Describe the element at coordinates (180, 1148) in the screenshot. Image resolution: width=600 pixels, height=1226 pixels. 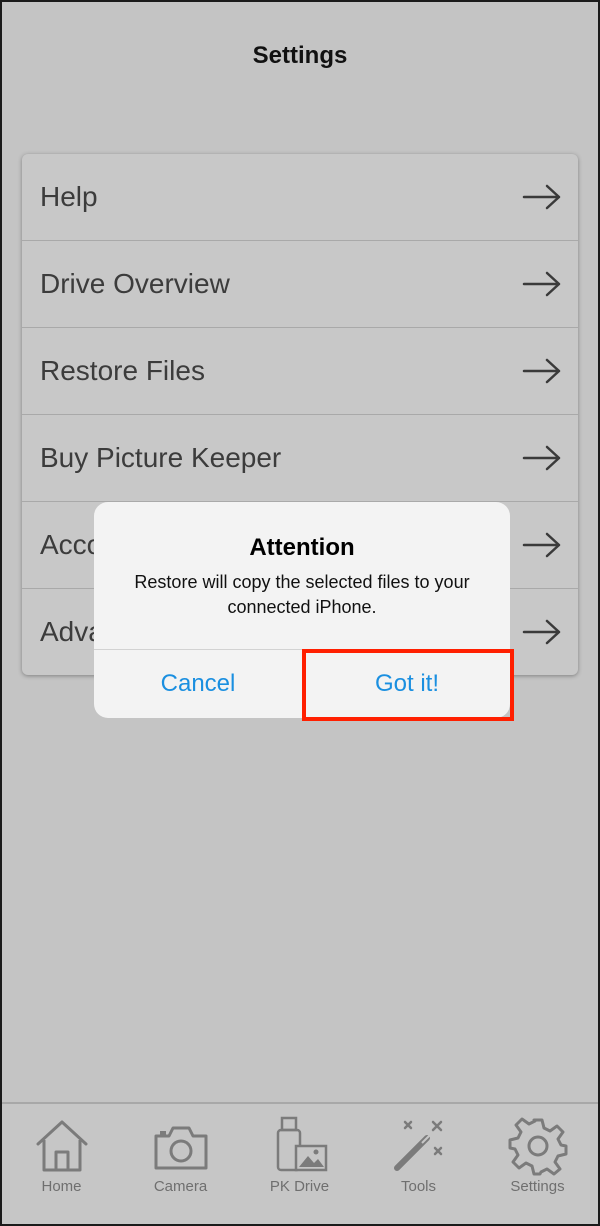
I see `camera-icon` at that location.